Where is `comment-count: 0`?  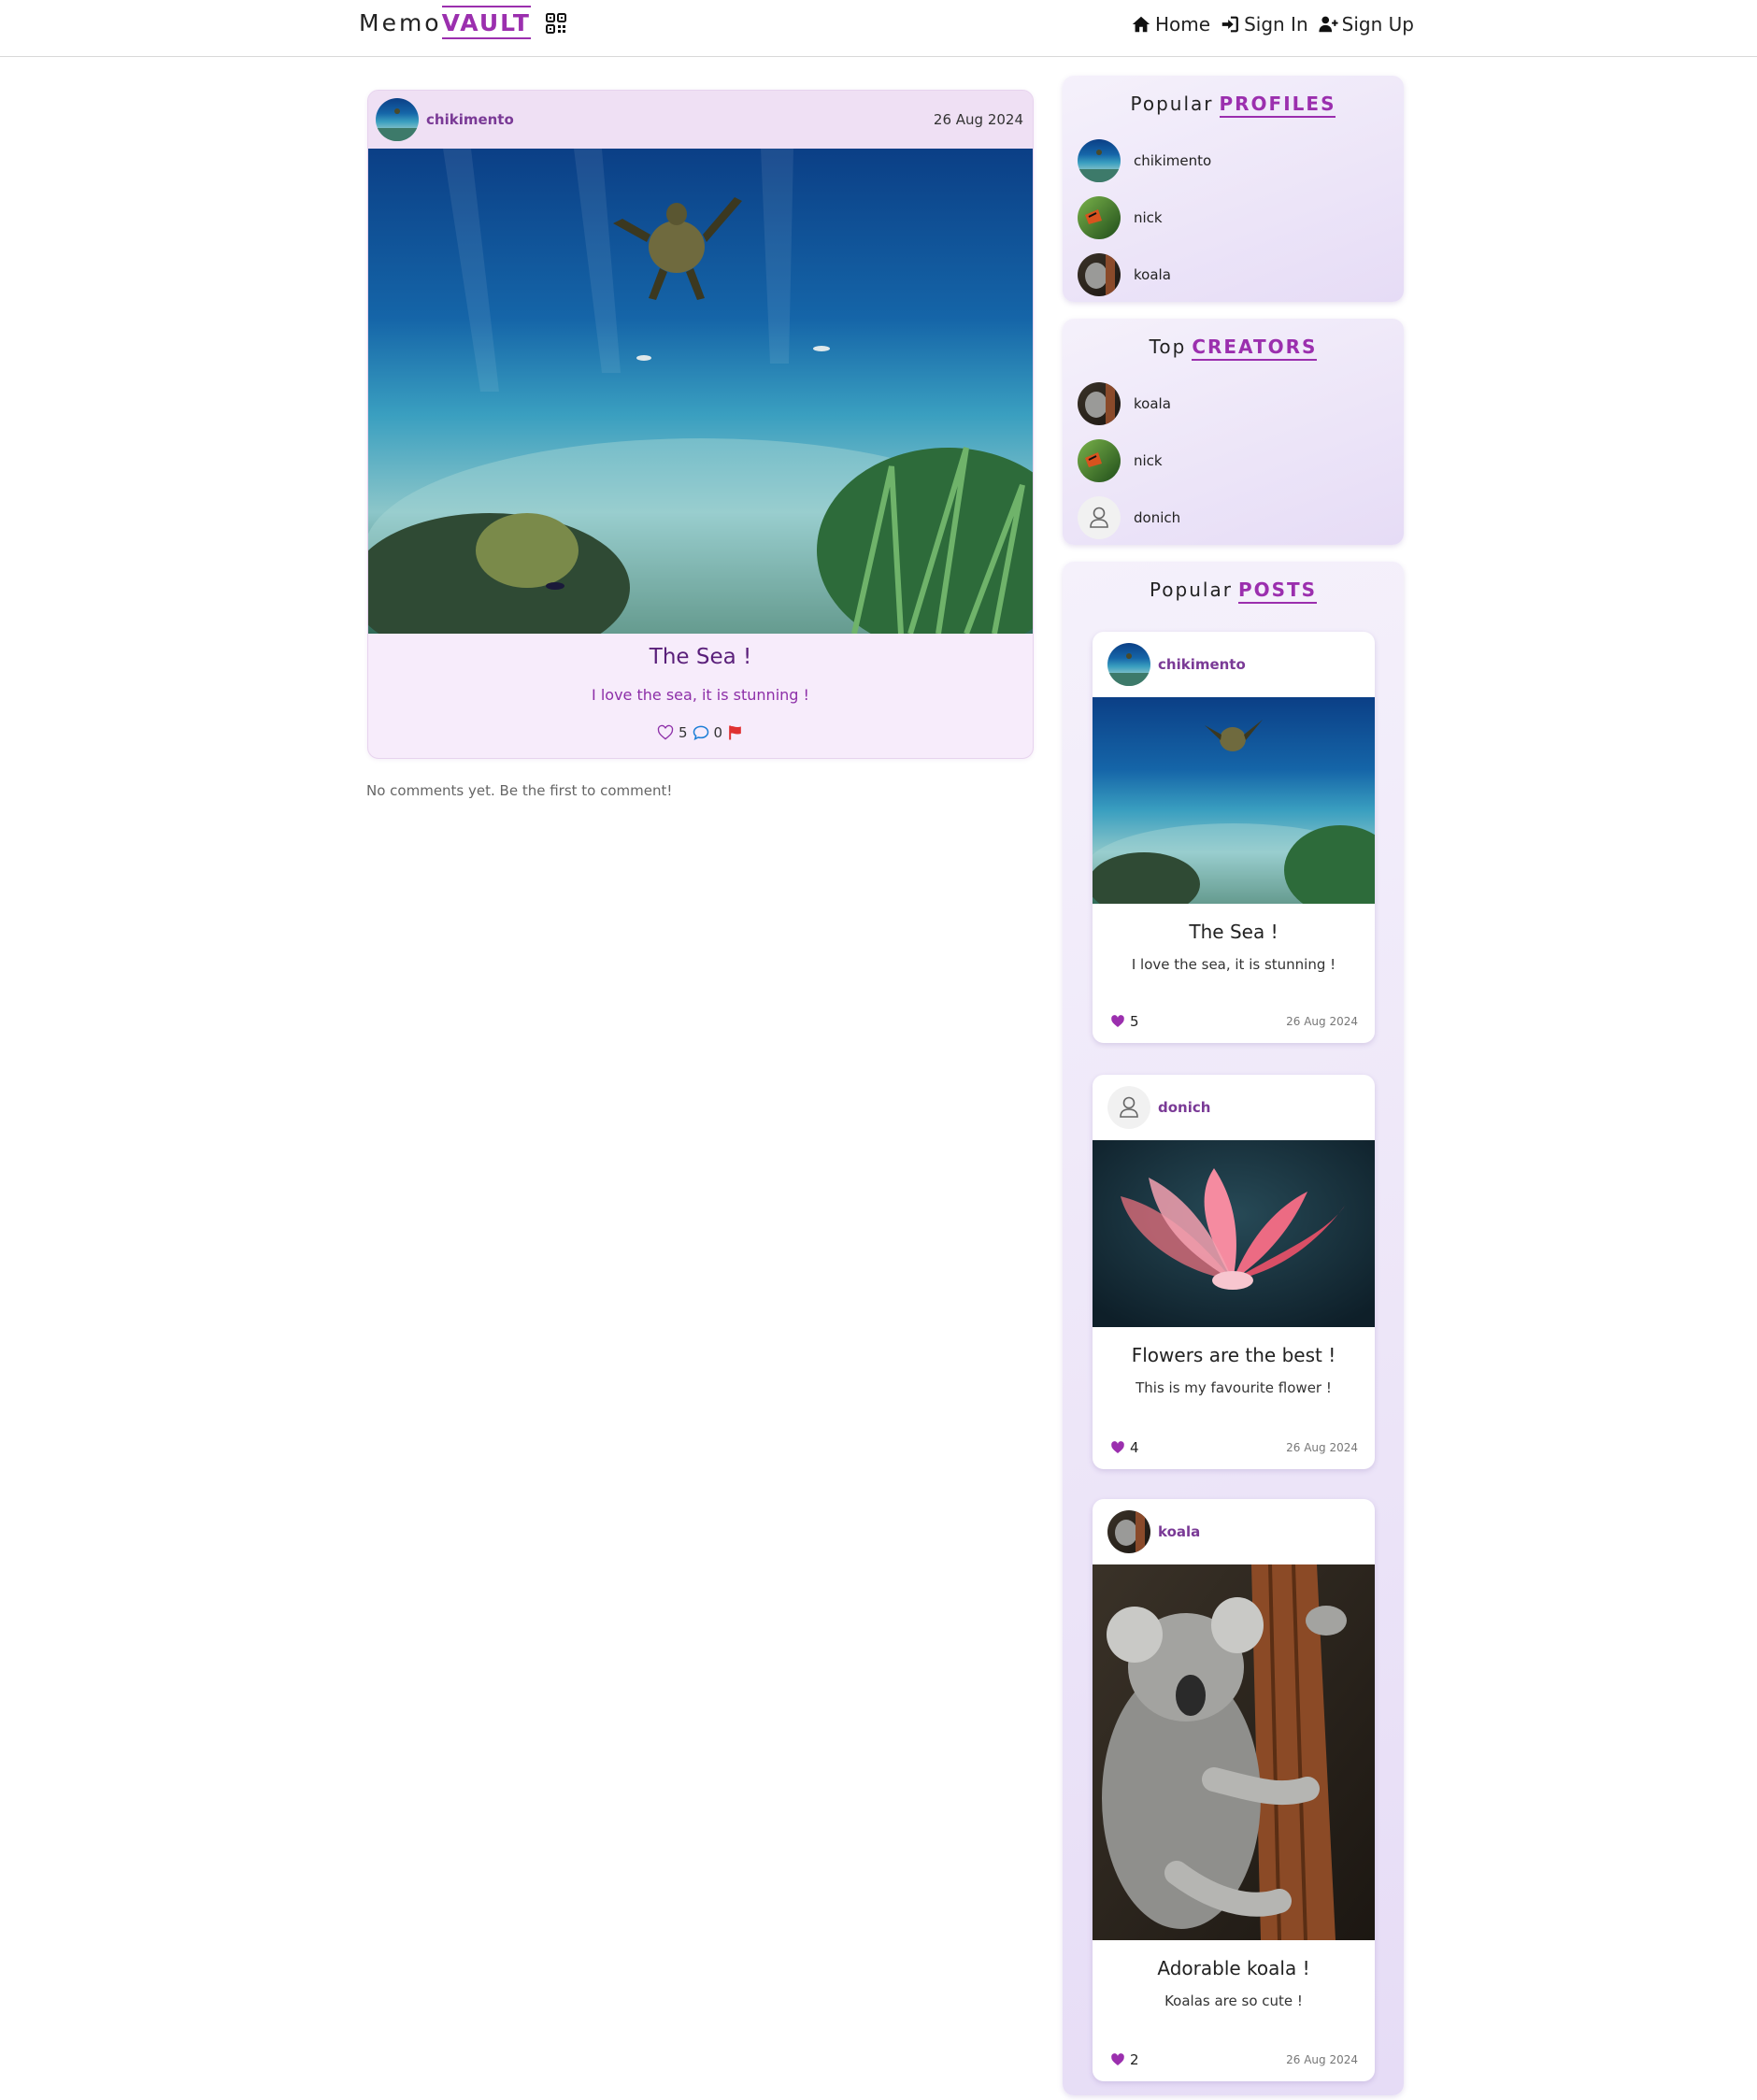
comment-count: 0 is located at coordinates (718, 733).